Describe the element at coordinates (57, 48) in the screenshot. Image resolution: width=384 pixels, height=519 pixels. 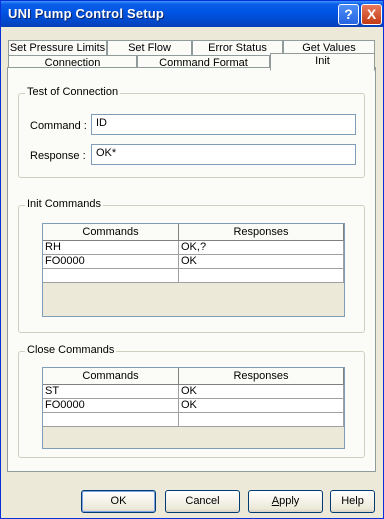
I see `tab-set-pressure-limits: Set Pressure Limits` at that location.